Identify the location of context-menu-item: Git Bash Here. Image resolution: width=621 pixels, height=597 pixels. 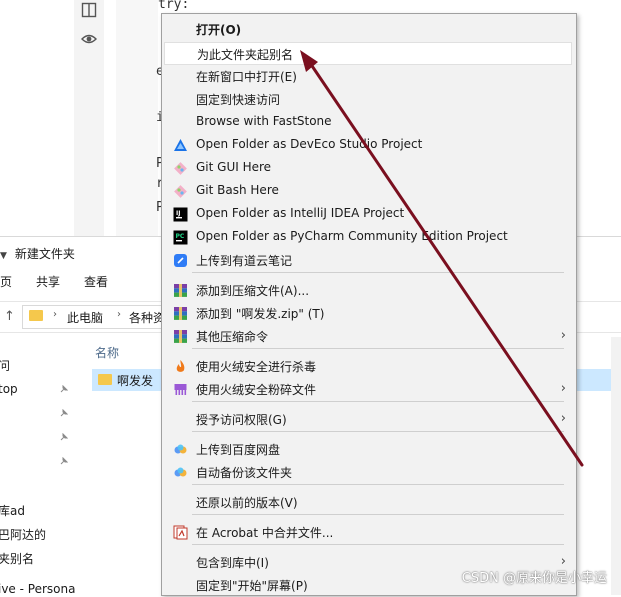
(368, 191).